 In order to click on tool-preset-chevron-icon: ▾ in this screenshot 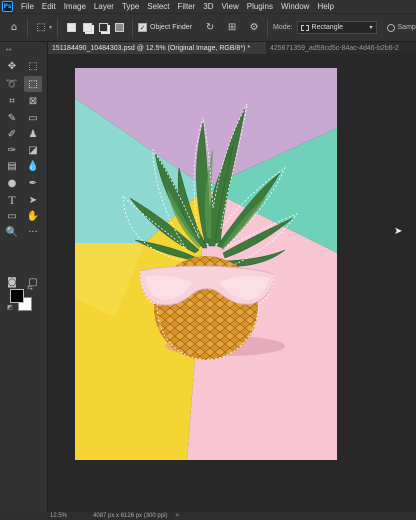, I will do `click(50, 27)`.